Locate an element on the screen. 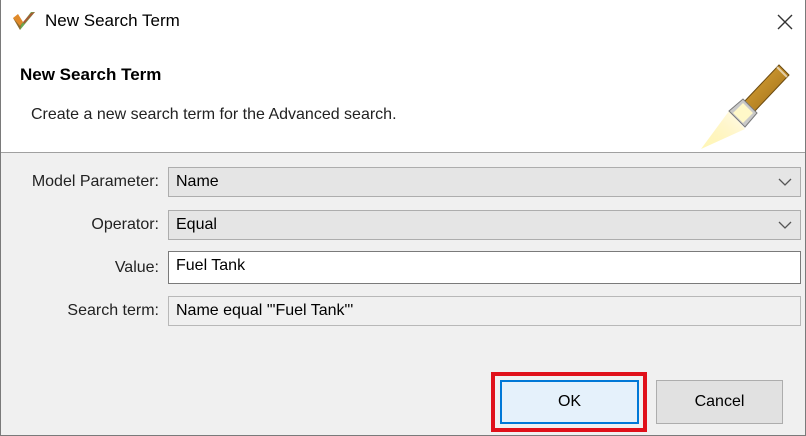  search-term-value: Name equal '"Fuel Tank"' is located at coordinates (265, 310).